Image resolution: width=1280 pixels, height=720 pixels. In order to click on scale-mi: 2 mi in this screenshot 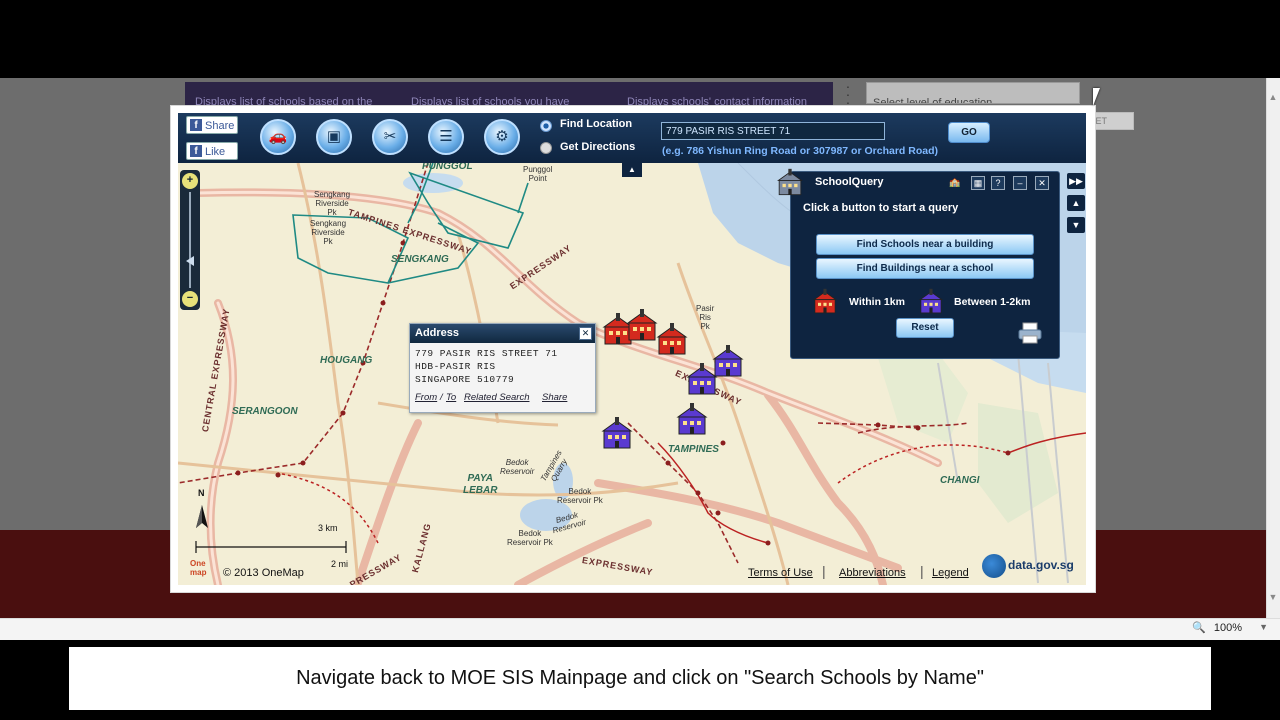, I will do `click(340, 564)`.